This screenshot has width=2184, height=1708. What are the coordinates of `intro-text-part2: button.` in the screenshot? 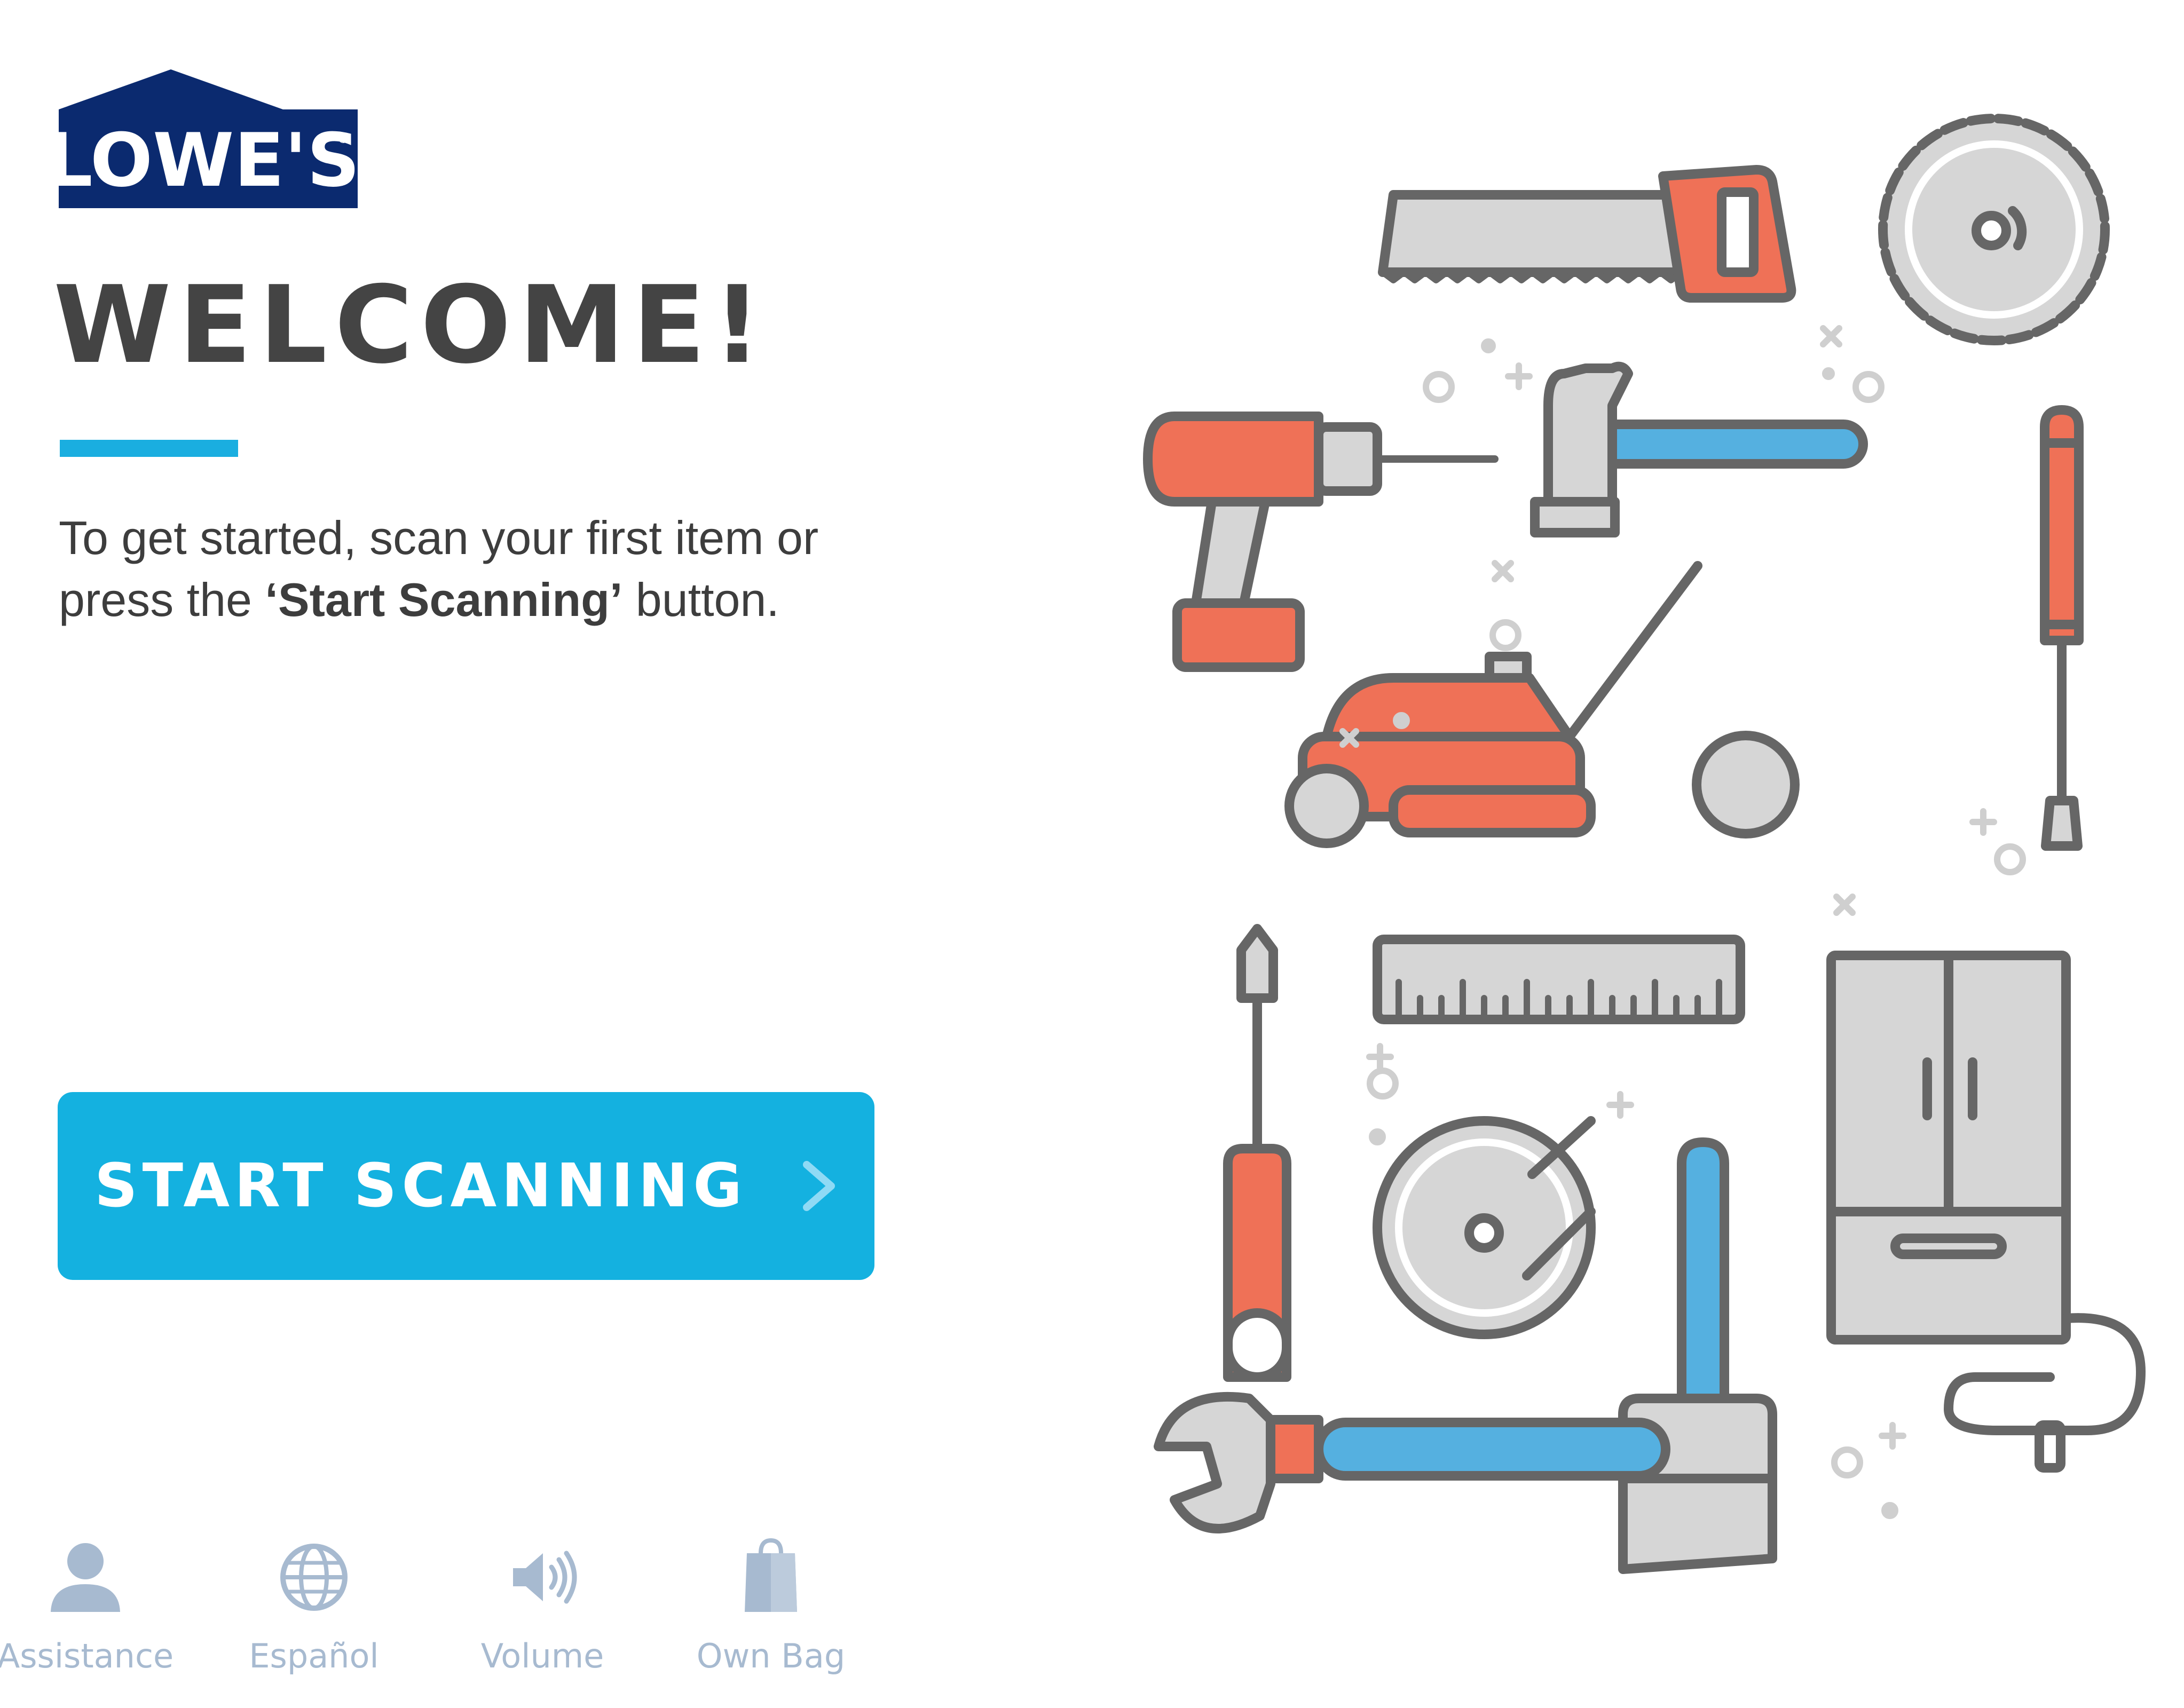 It's located at (700, 599).